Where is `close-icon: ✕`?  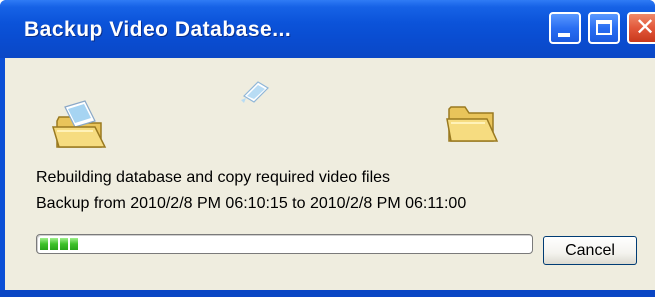 close-icon: ✕ is located at coordinates (645, 27).